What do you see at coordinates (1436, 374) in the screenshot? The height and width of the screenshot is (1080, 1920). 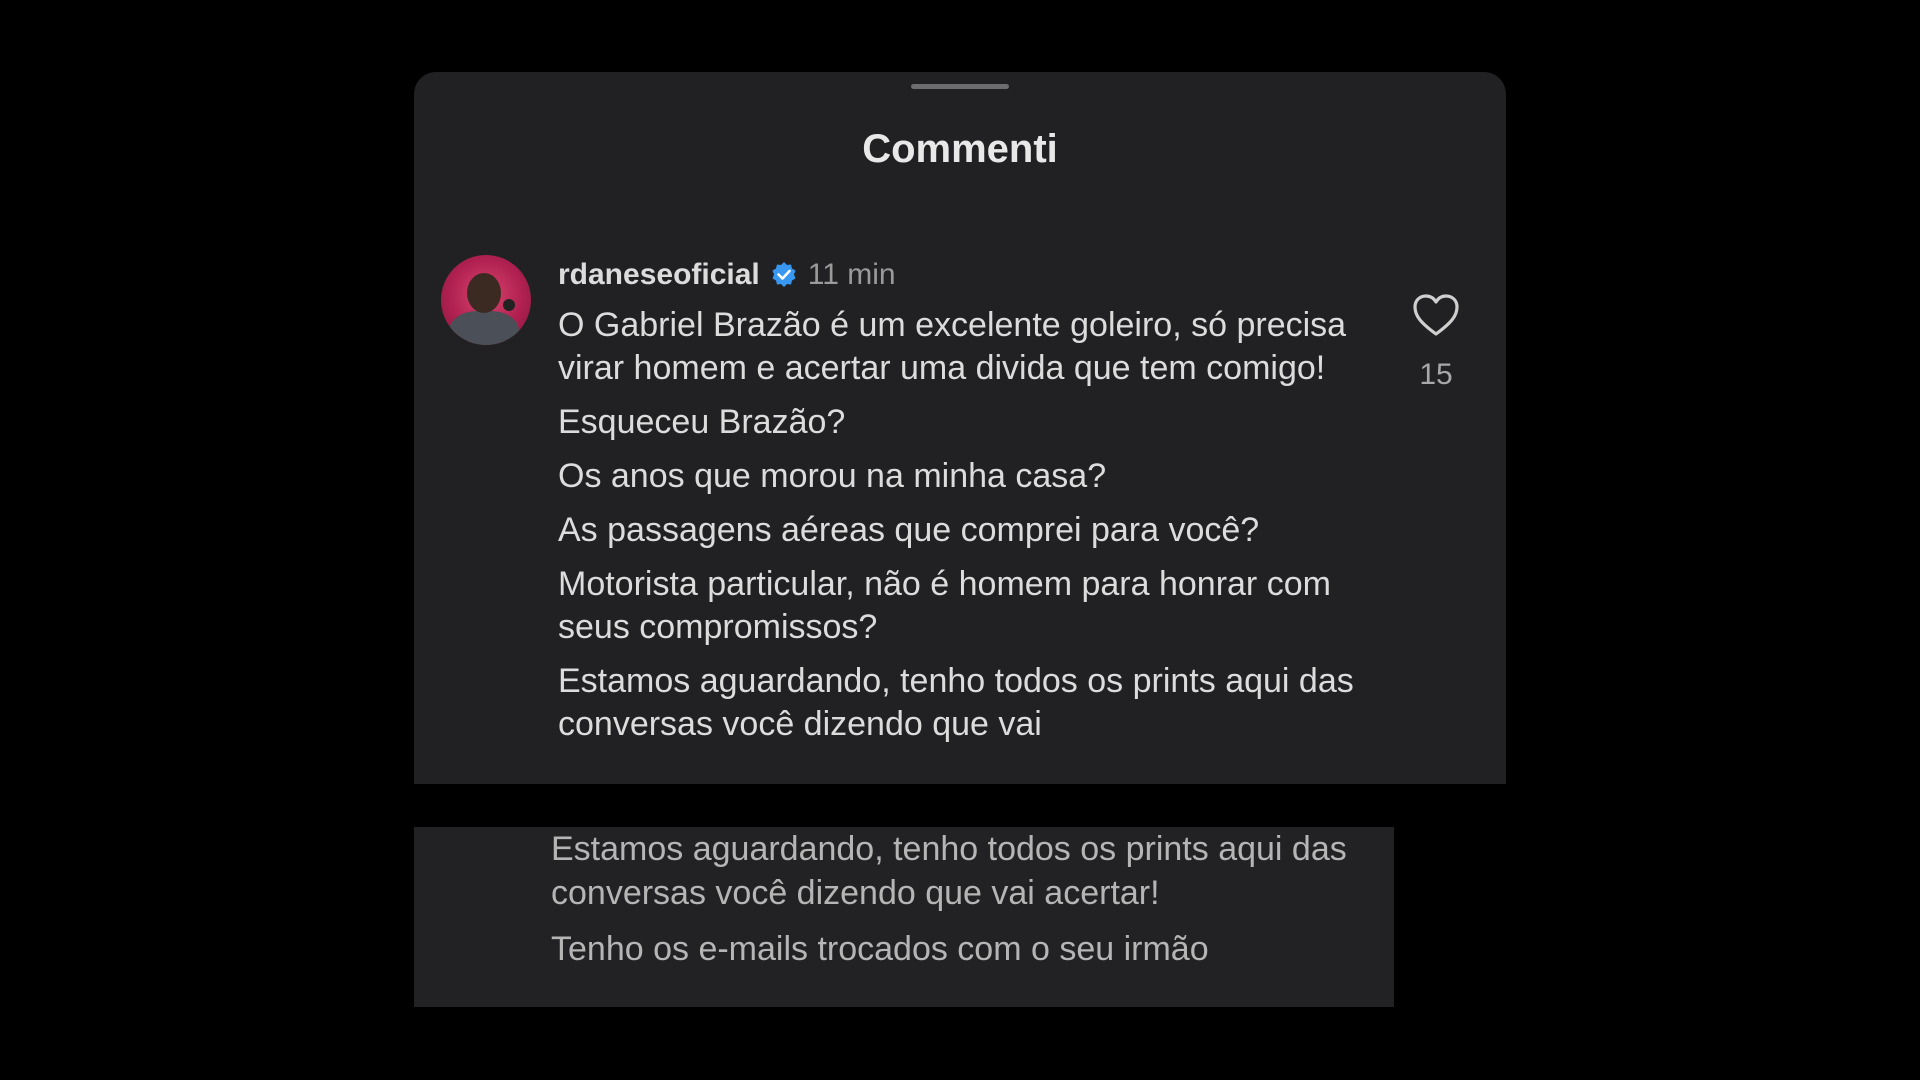 I see `like-count: 15` at bounding box center [1436, 374].